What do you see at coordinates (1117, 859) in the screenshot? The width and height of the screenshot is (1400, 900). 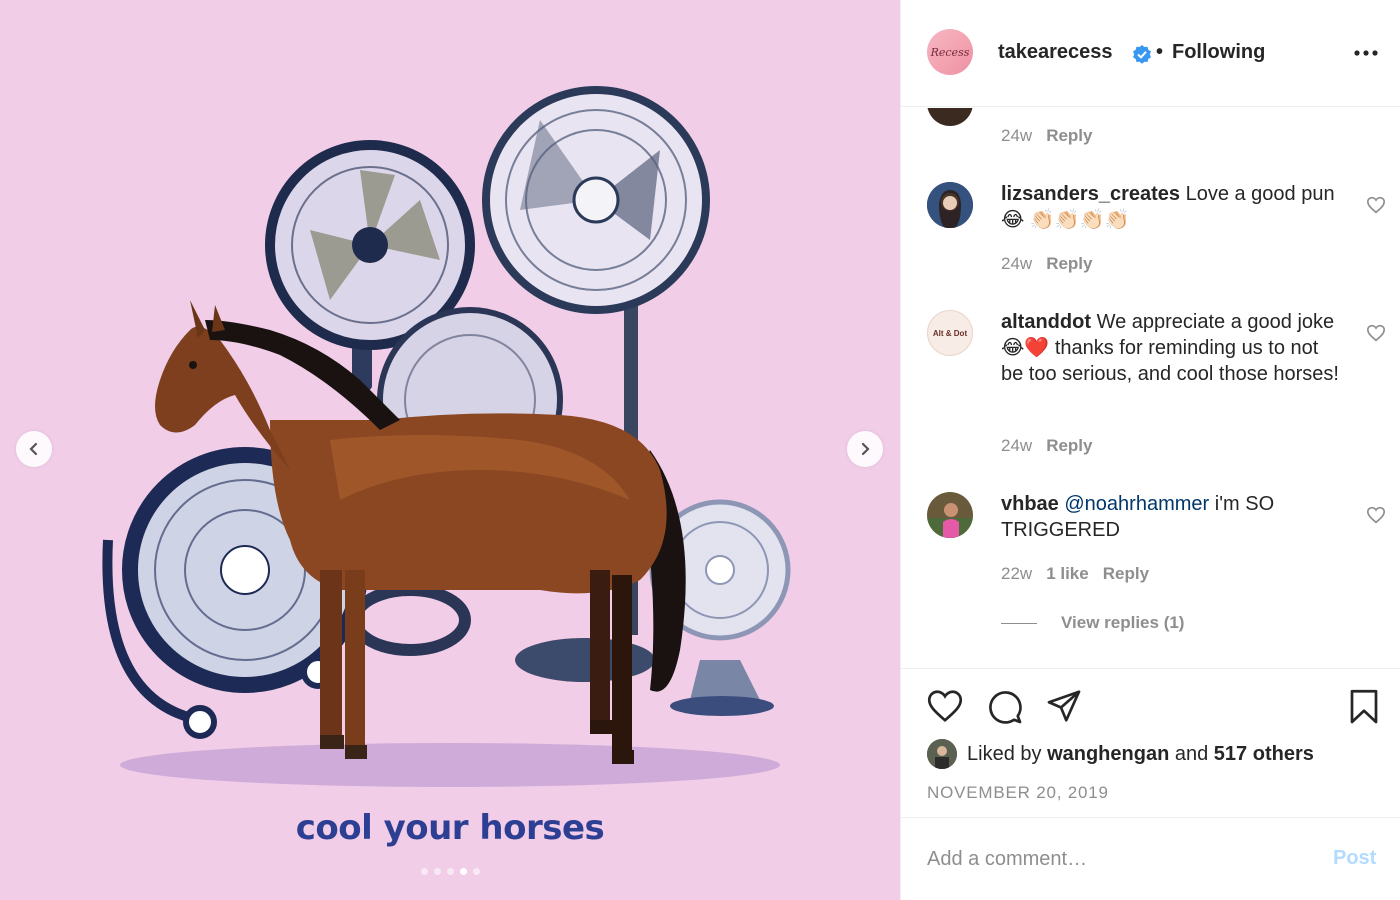 I see `comment-input` at bounding box center [1117, 859].